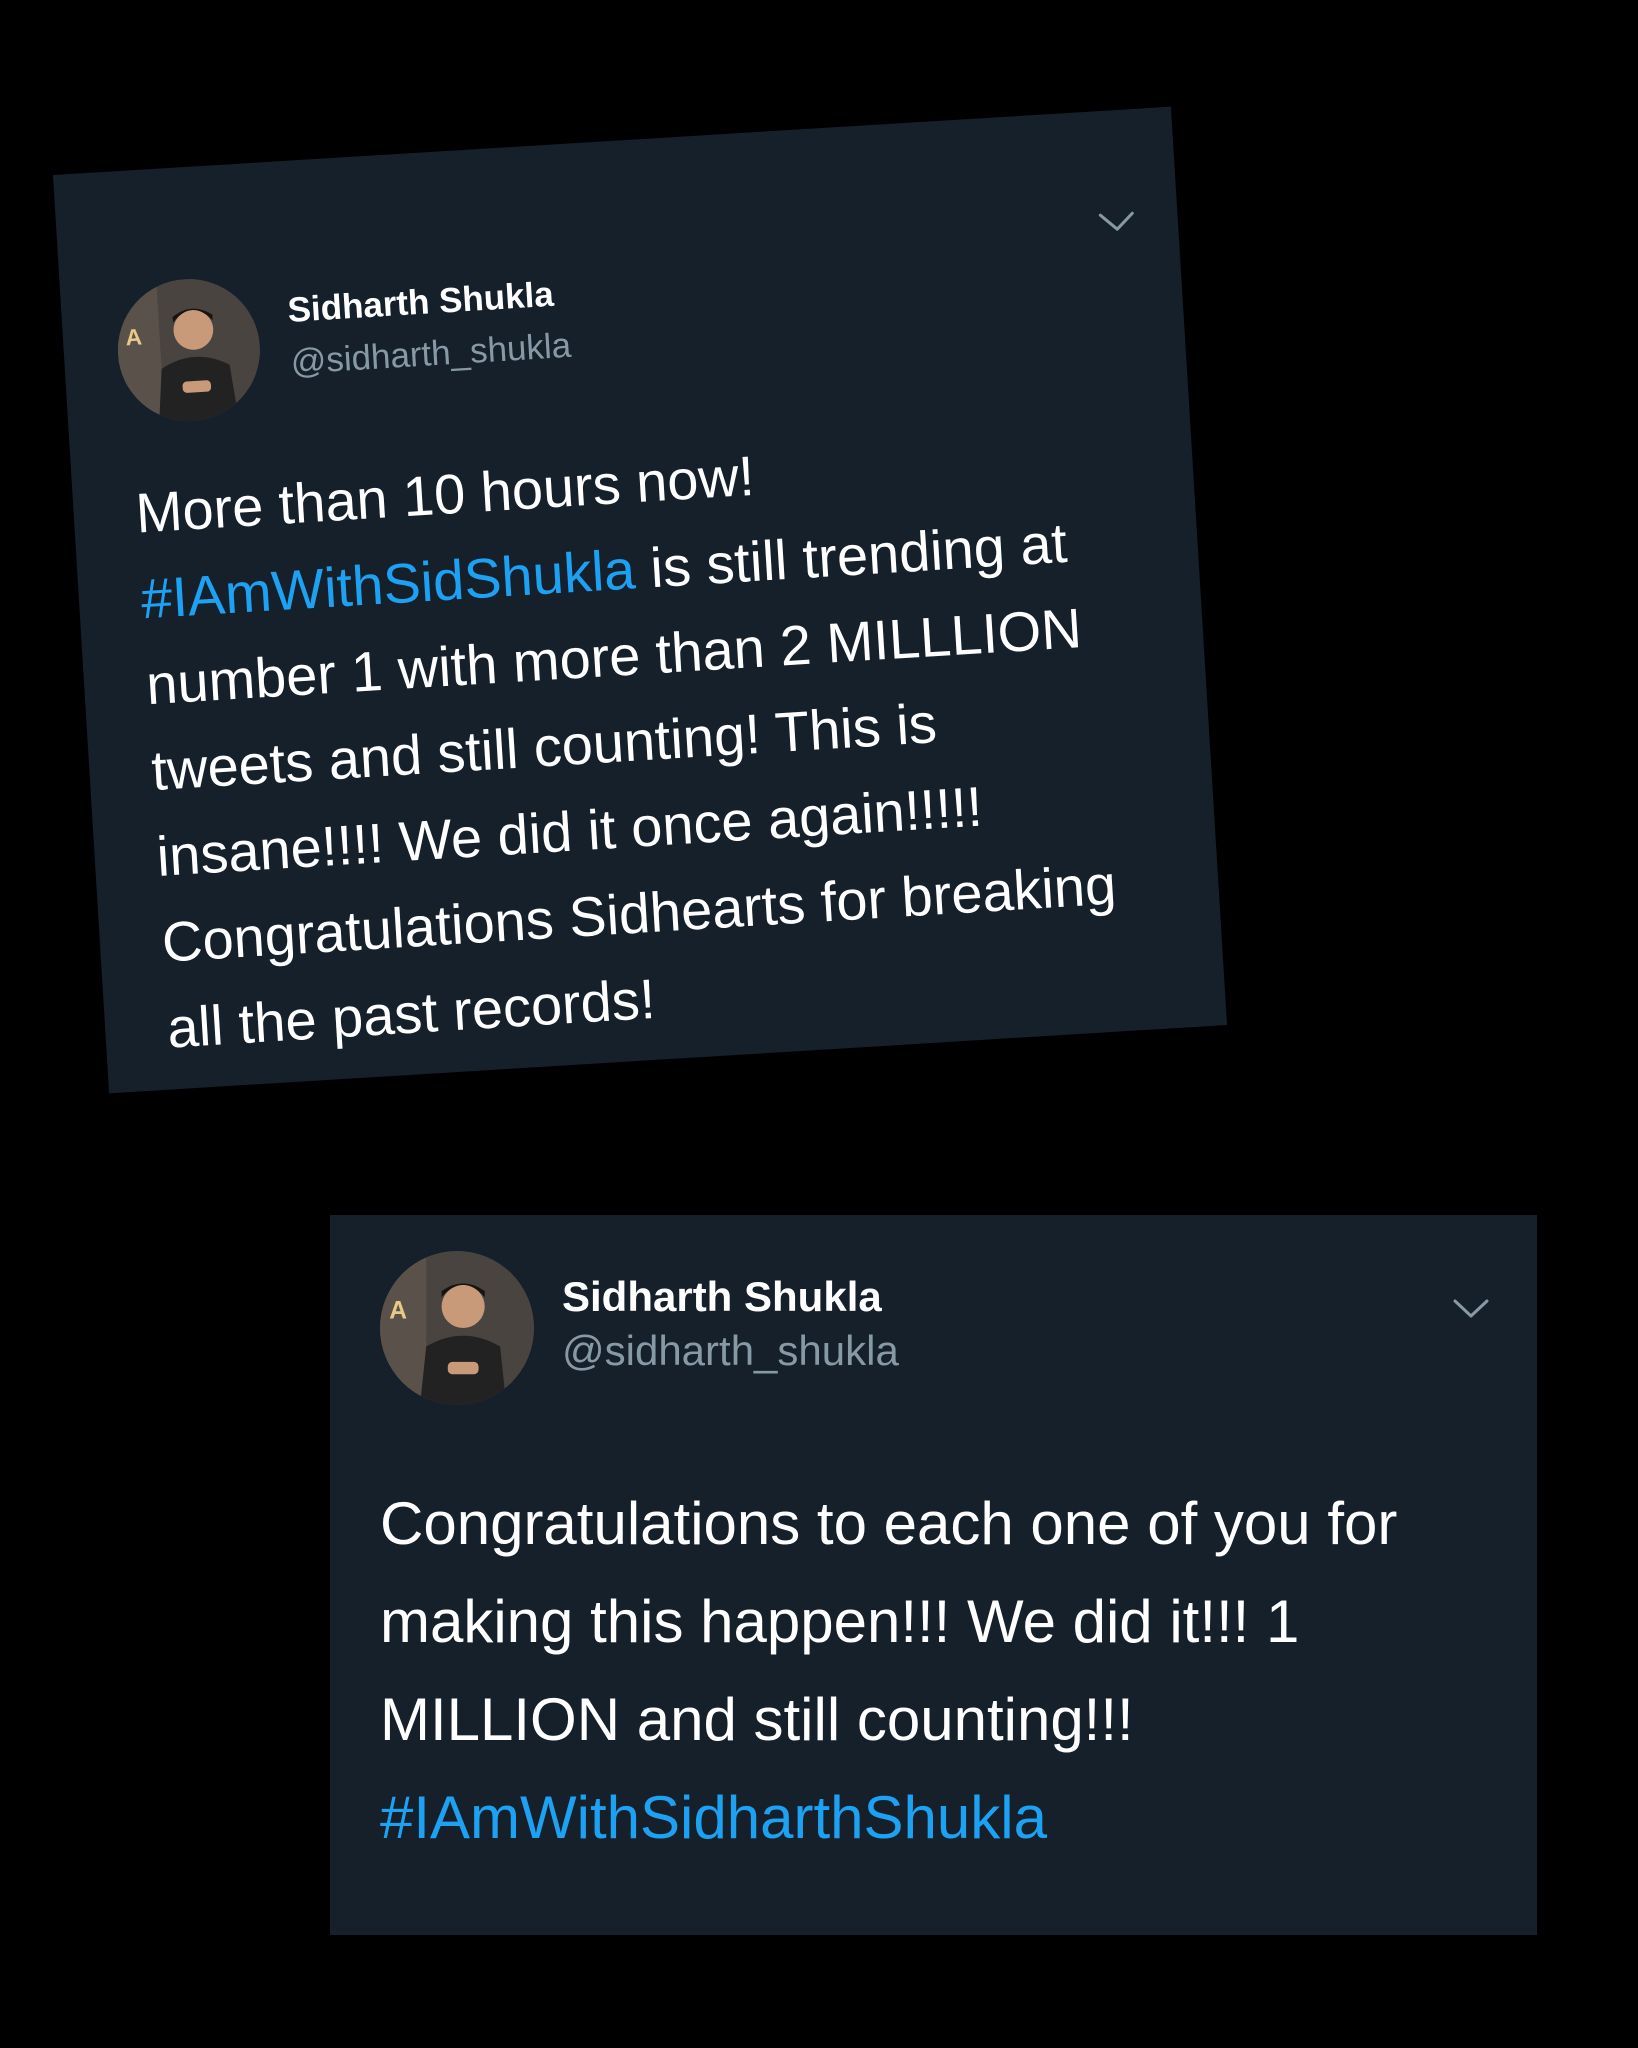 Image resolution: width=1638 pixels, height=2048 pixels. I want to click on hashtag-link: #IAmWithSidShukla, so click(388, 583).